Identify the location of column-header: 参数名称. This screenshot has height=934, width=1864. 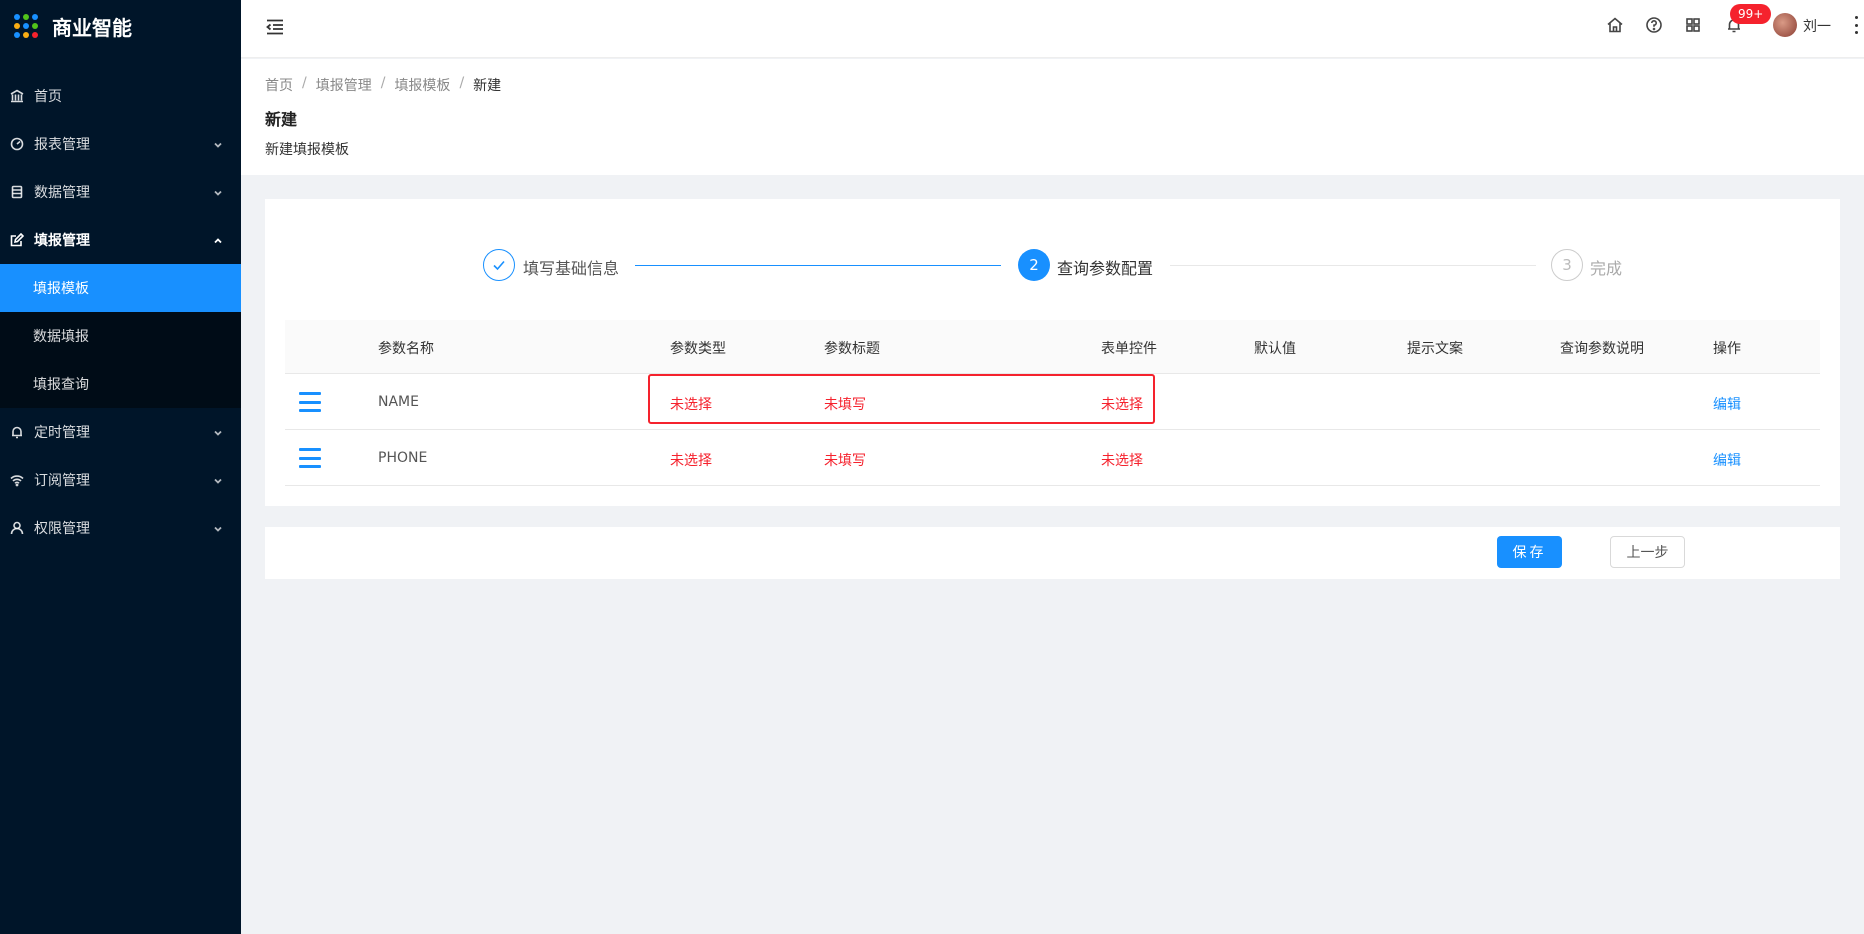
(406, 349).